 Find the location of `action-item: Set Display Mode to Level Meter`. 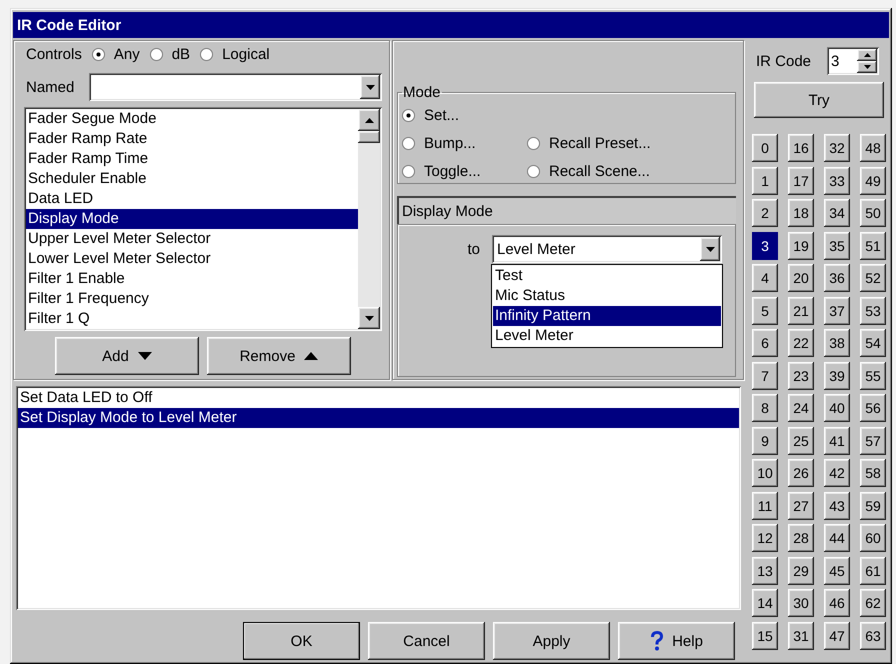

action-item: Set Display Mode to Level Meter is located at coordinates (378, 418).